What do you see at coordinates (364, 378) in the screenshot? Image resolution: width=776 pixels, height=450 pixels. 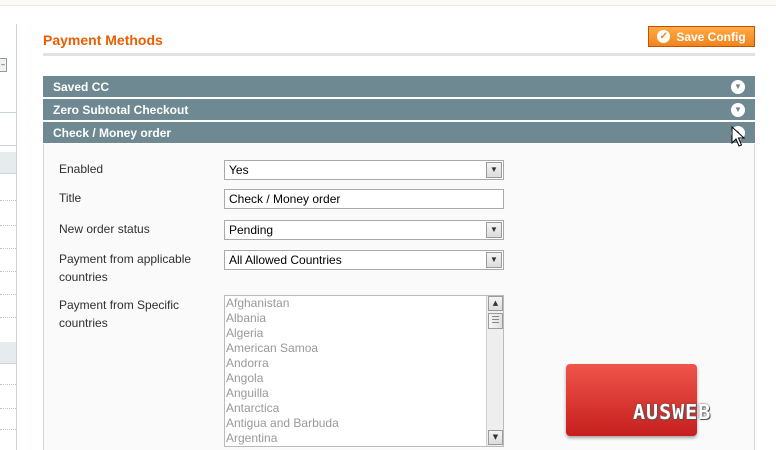 I see `country-option: Angola` at bounding box center [364, 378].